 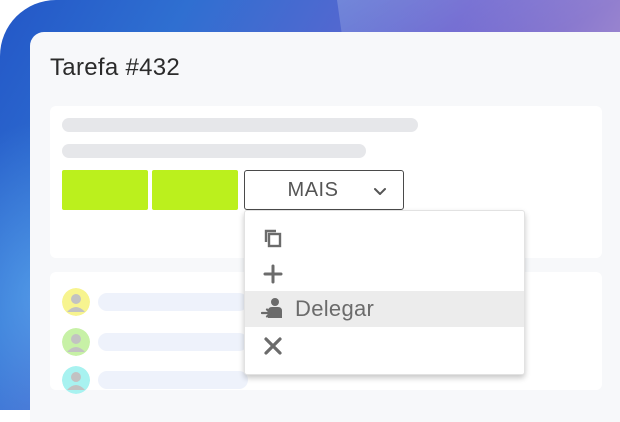 I want to click on copy-icon, so click(x=273, y=238).